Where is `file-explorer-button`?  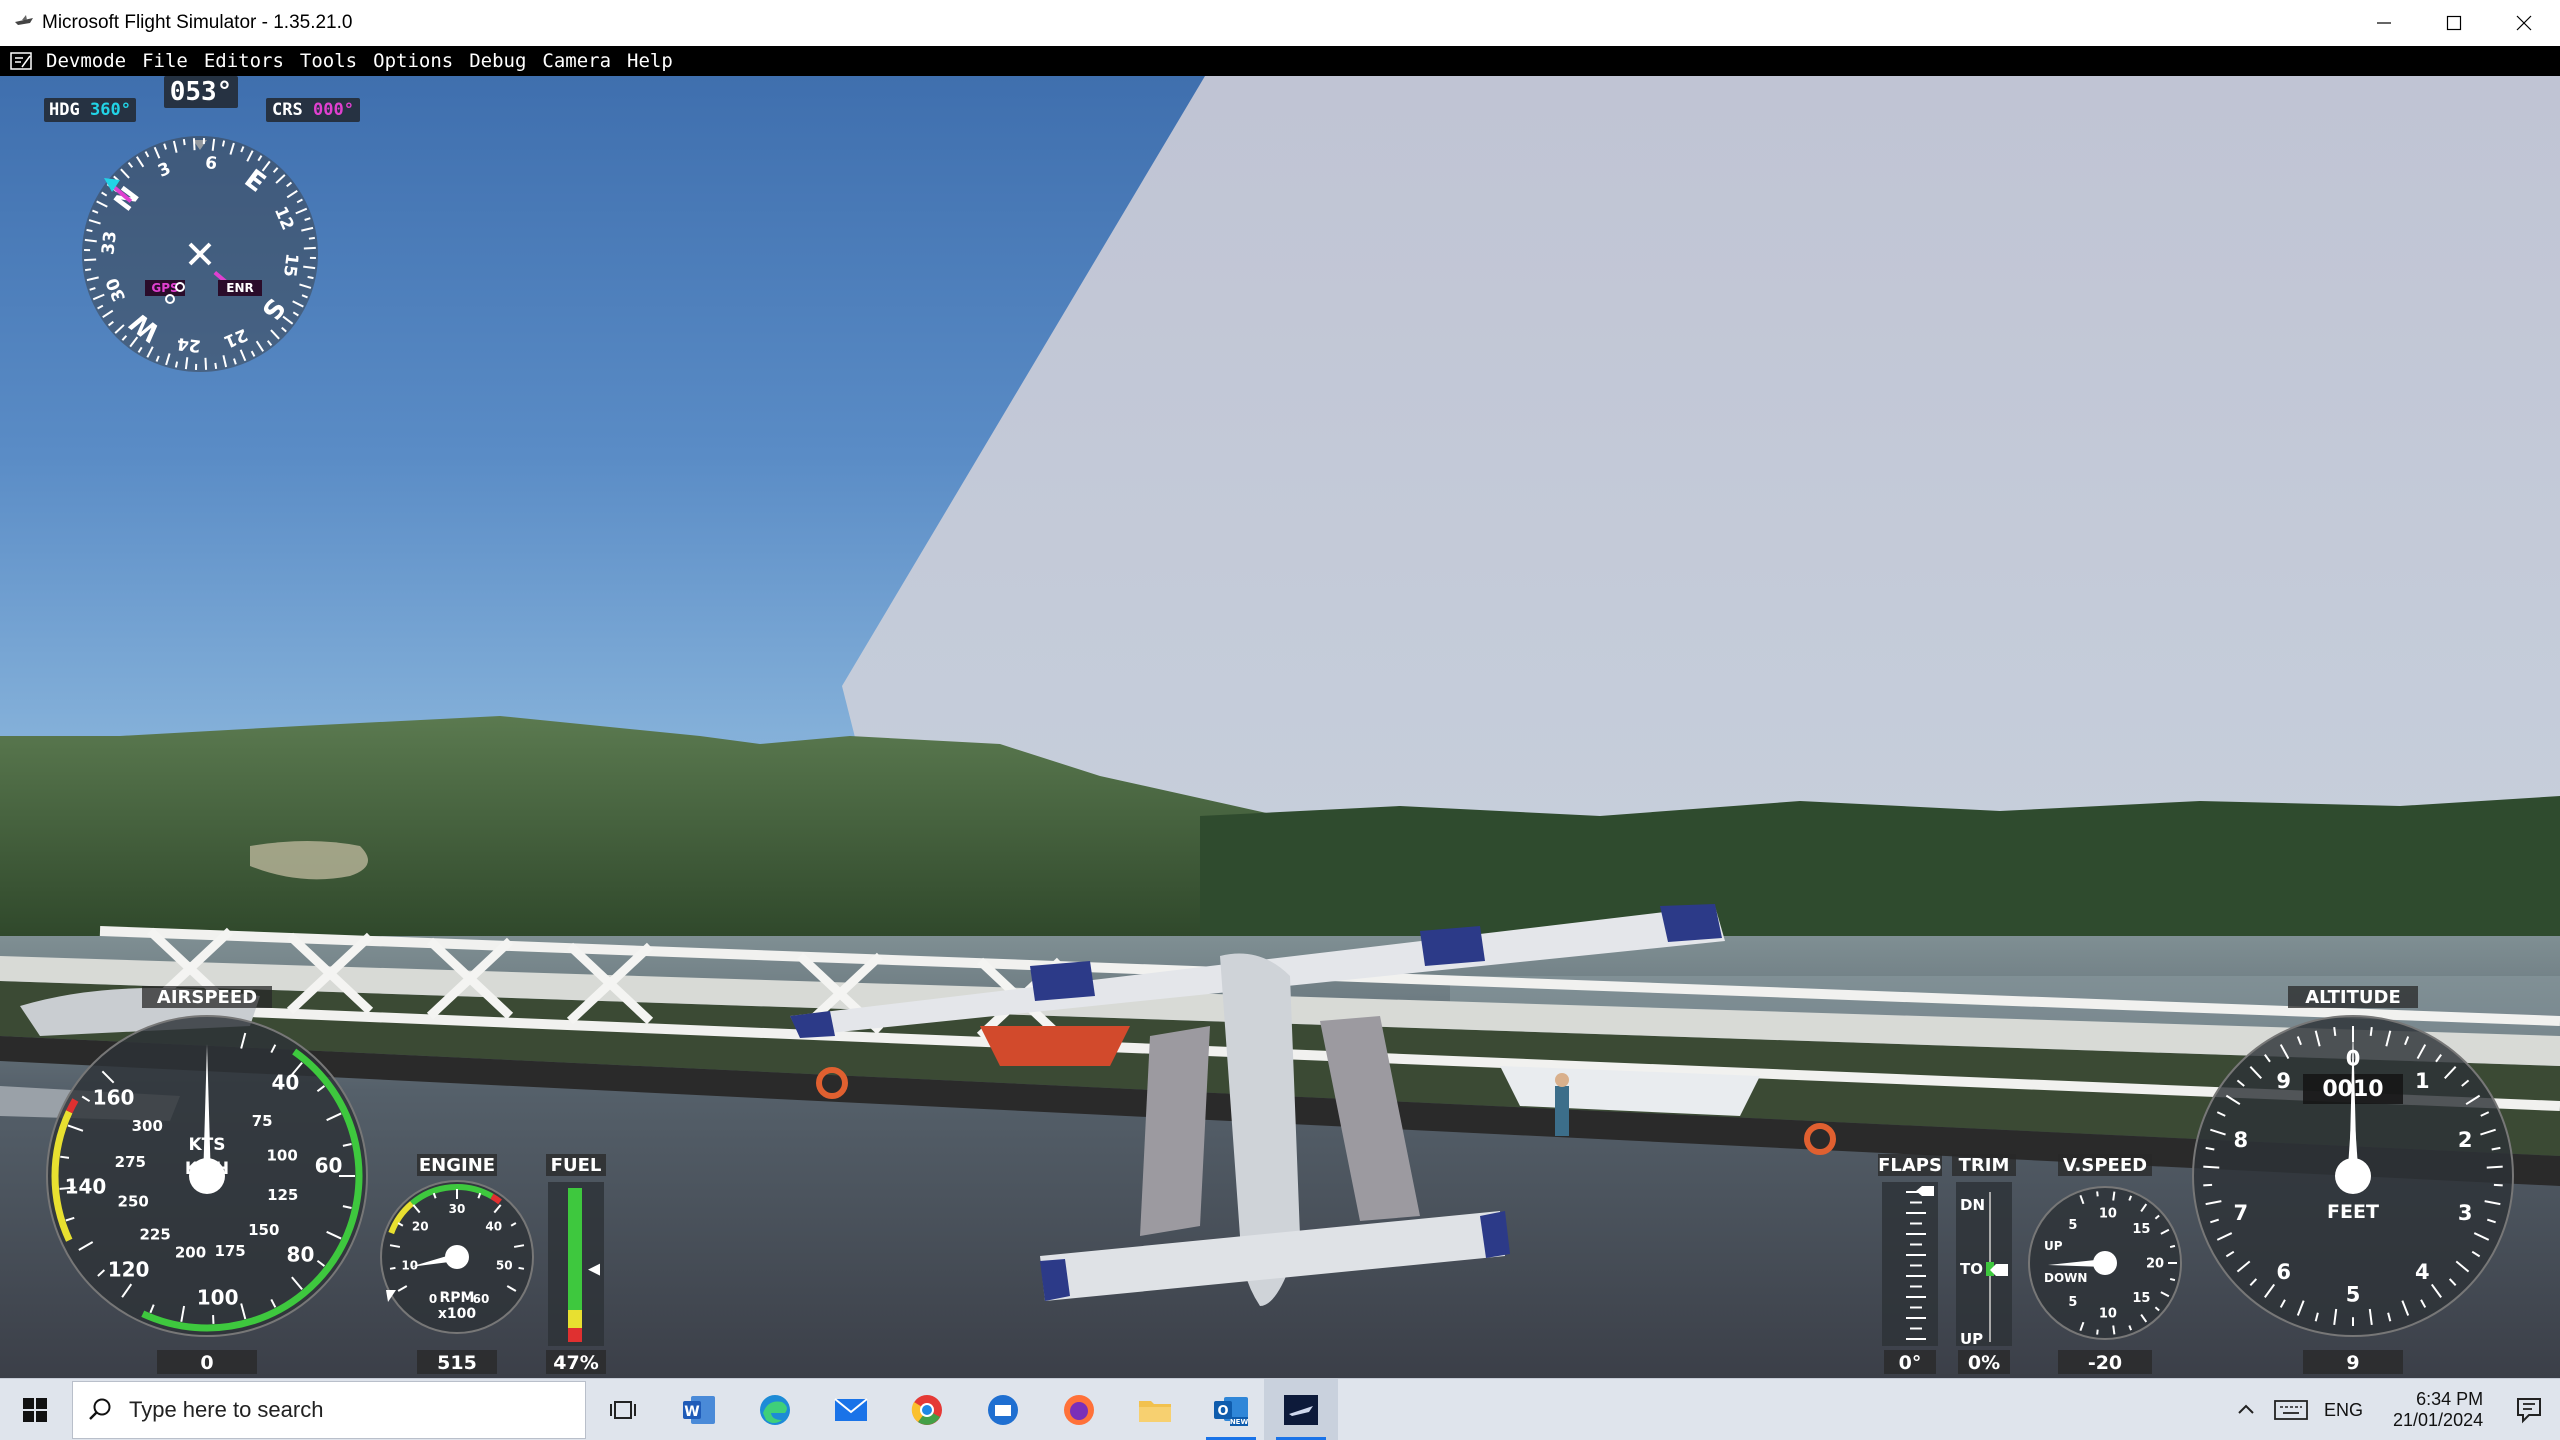 file-explorer-button is located at coordinates (1155, 1409).